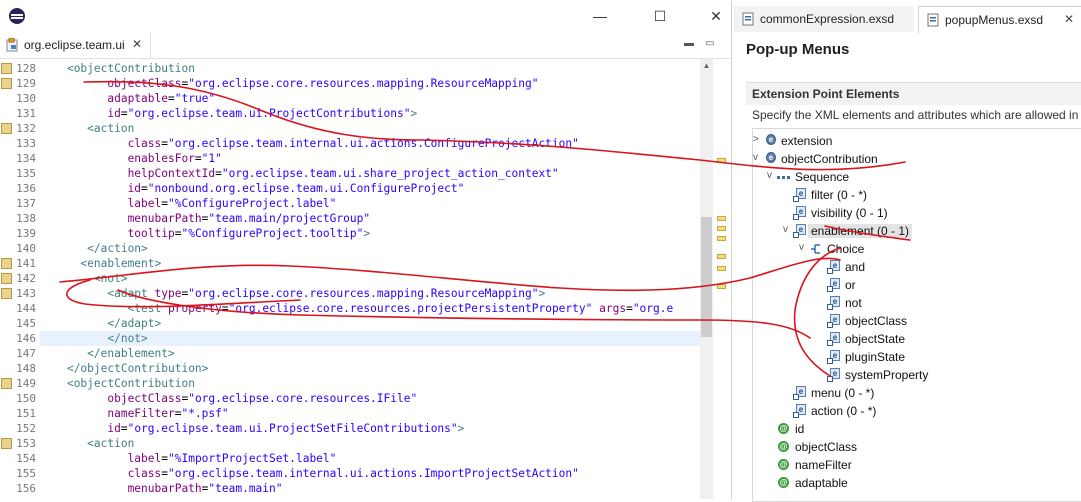 The height and width of the screenshot is (502, 1081). I want to click on editor-tab: org.eclipse.team.ui ✕, so click(75, 45).